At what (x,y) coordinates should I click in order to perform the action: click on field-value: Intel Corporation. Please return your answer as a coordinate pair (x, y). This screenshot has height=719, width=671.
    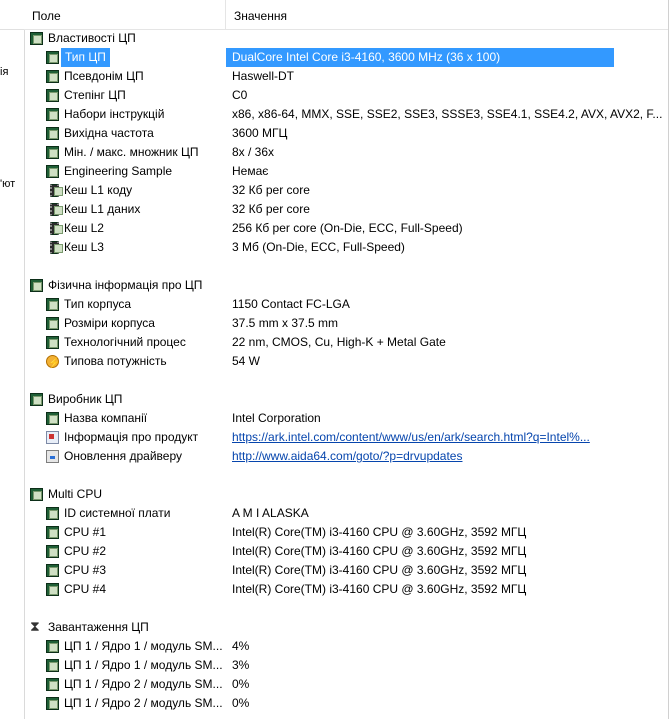
    Looking at the image, I should click on (276, 418).